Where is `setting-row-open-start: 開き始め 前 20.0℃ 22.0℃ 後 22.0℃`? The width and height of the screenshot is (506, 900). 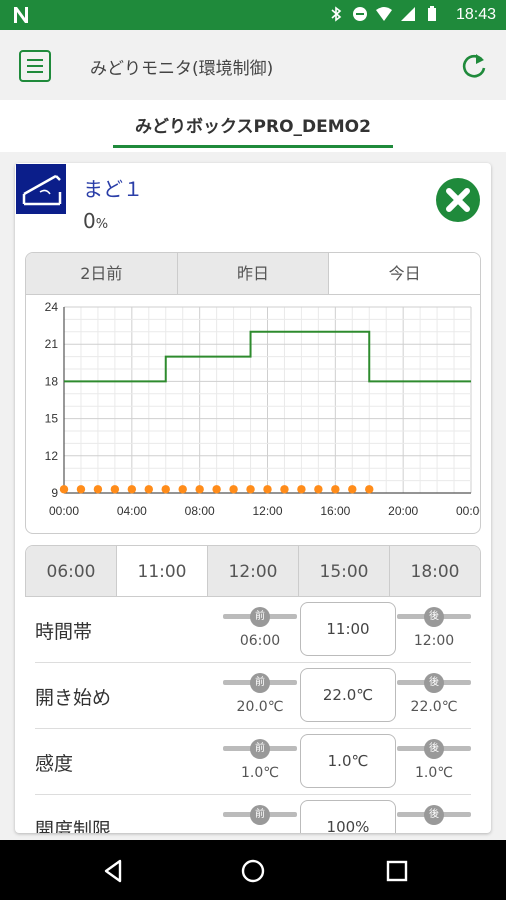
setting-row-open-start: 開き始め 前 20.0℃ 22.0℃ 後 22.0℃ is located at coordinates (253, 696).